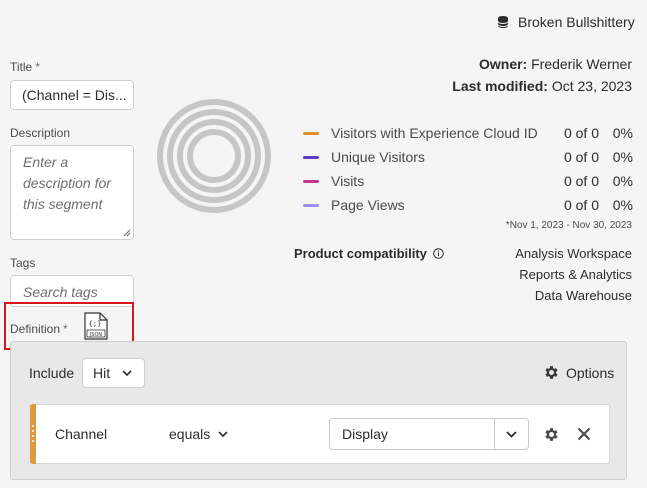  I want to click on title-label: Title *, so click(25, 67).